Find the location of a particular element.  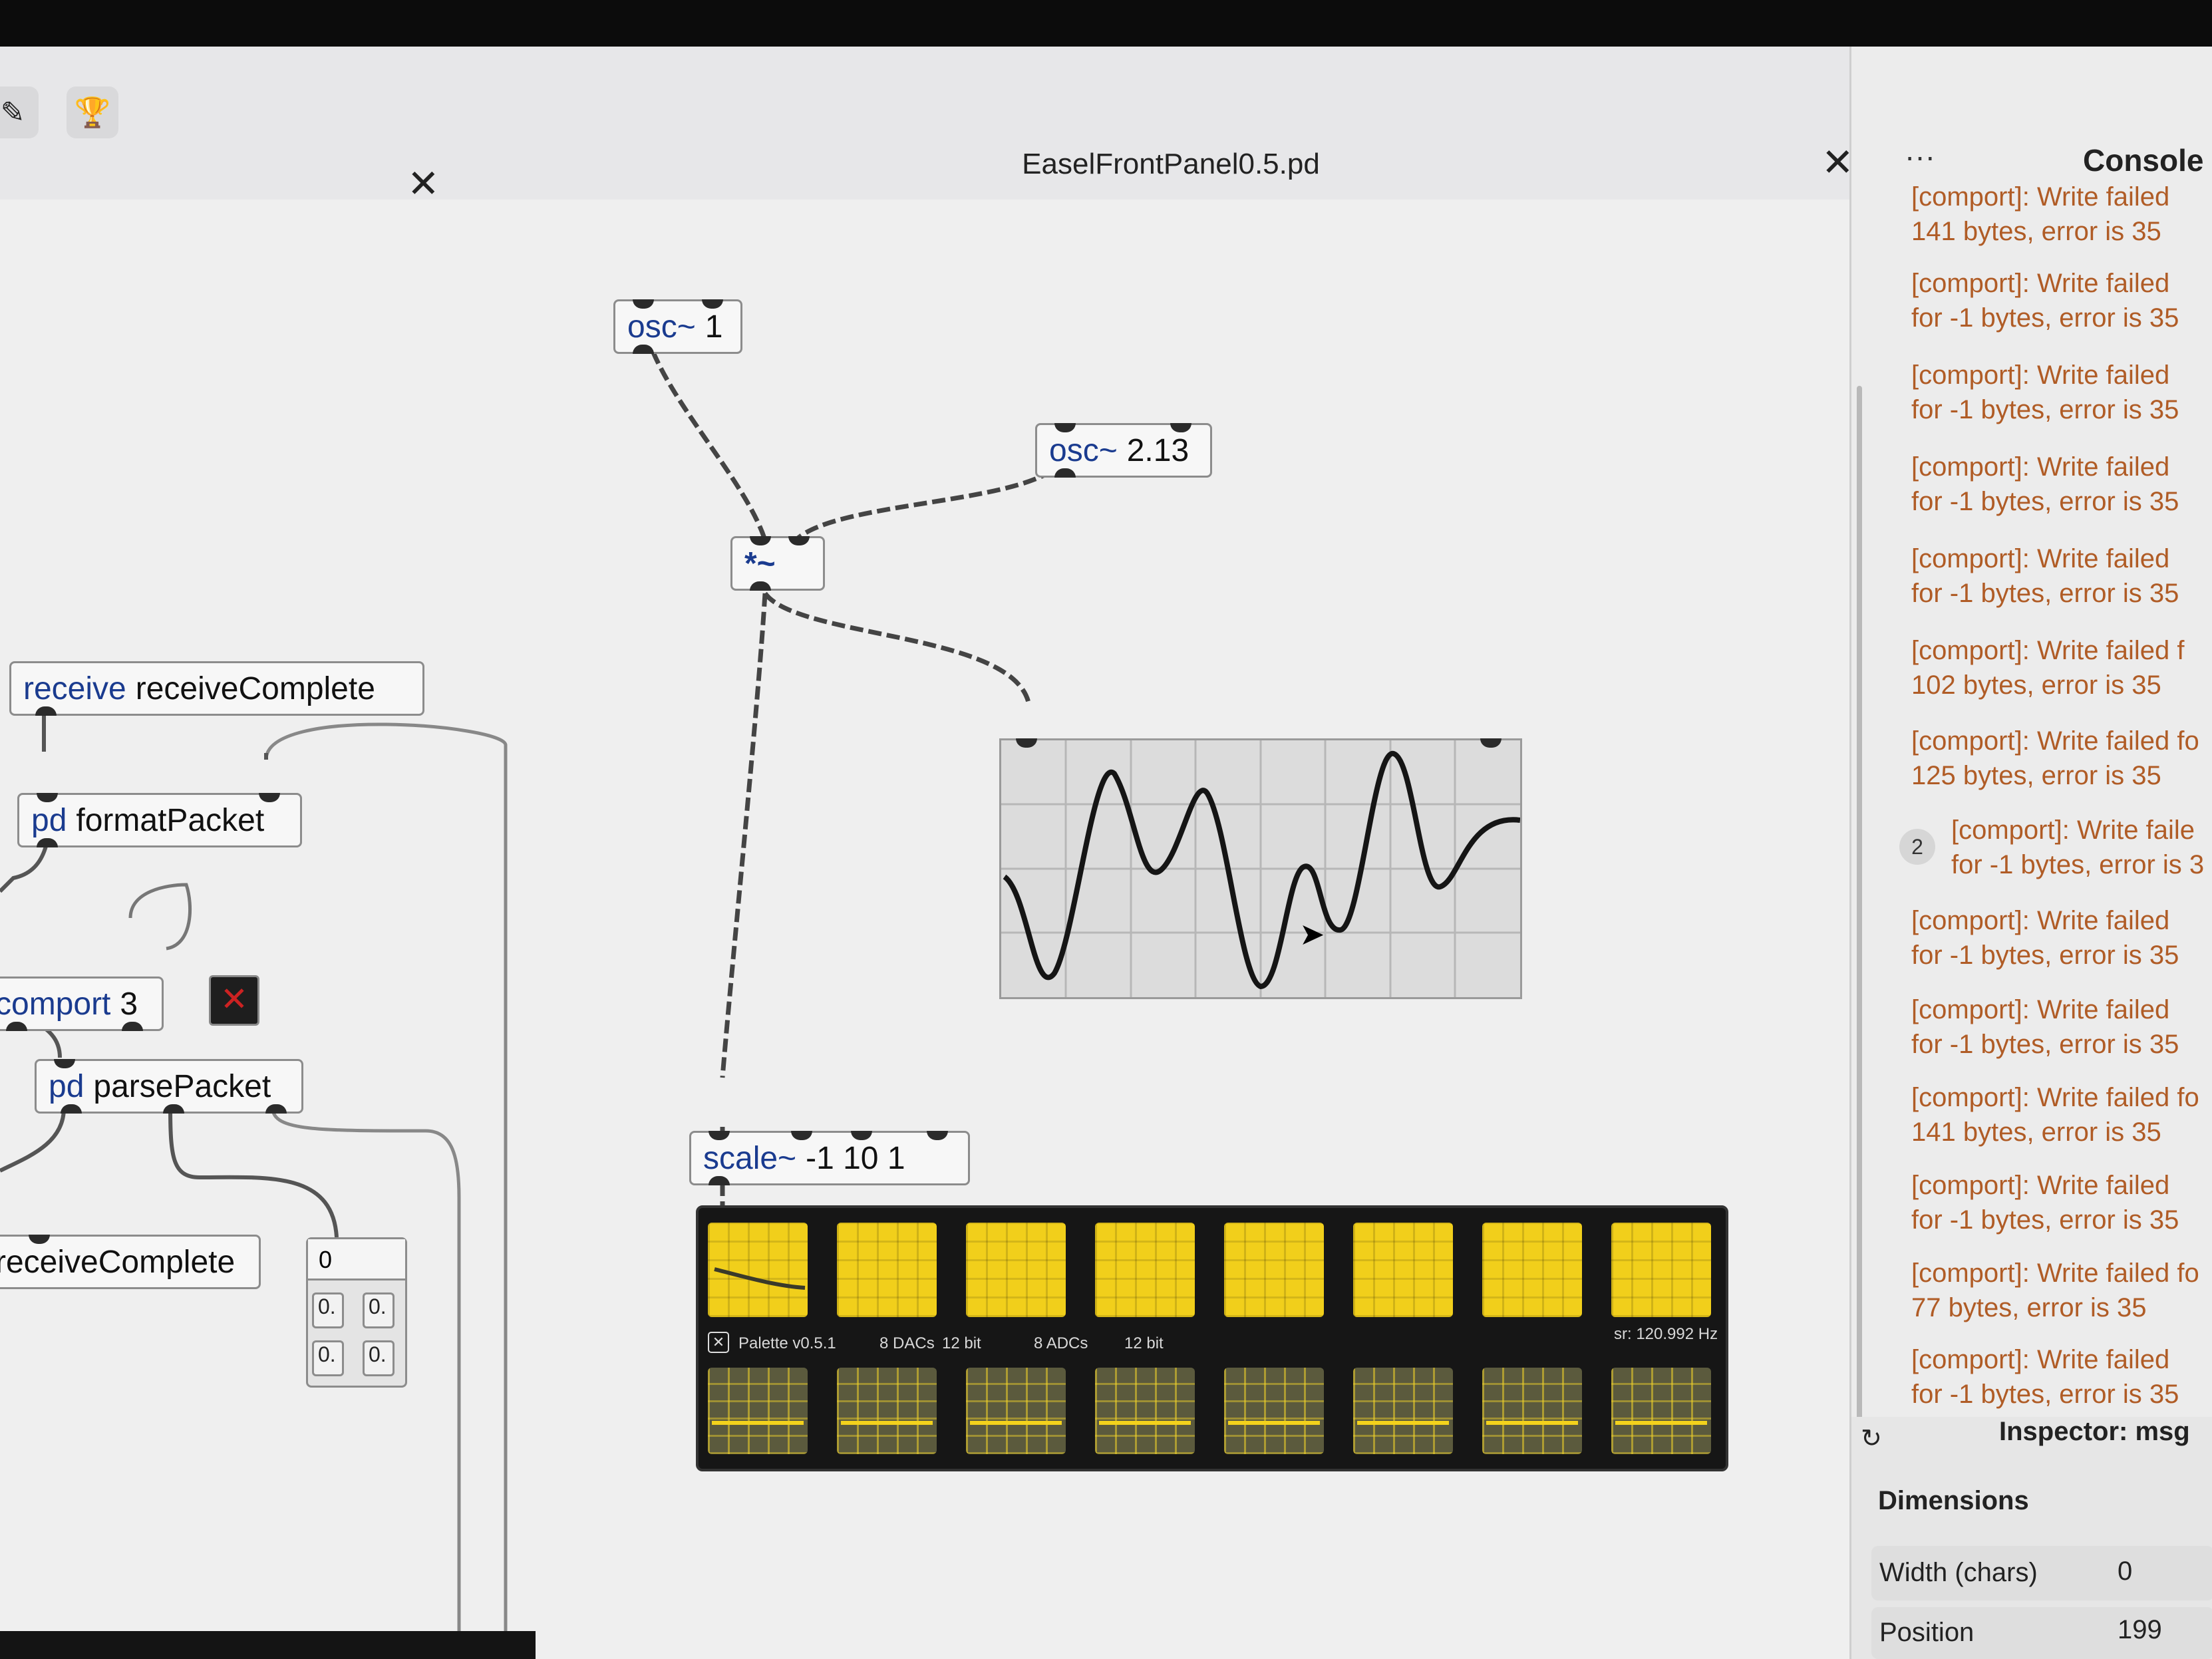

object-class: scale~ is located at coordinates (750, 1158).